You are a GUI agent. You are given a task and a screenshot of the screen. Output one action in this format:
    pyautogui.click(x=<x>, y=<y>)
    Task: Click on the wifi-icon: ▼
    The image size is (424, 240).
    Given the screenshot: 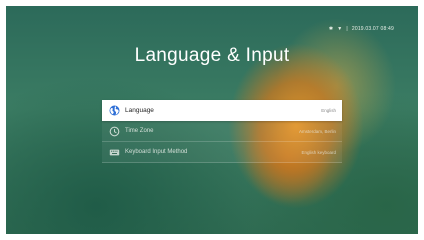 What is the action you would take?
    pyautogui.click(x=340, y=28)
    